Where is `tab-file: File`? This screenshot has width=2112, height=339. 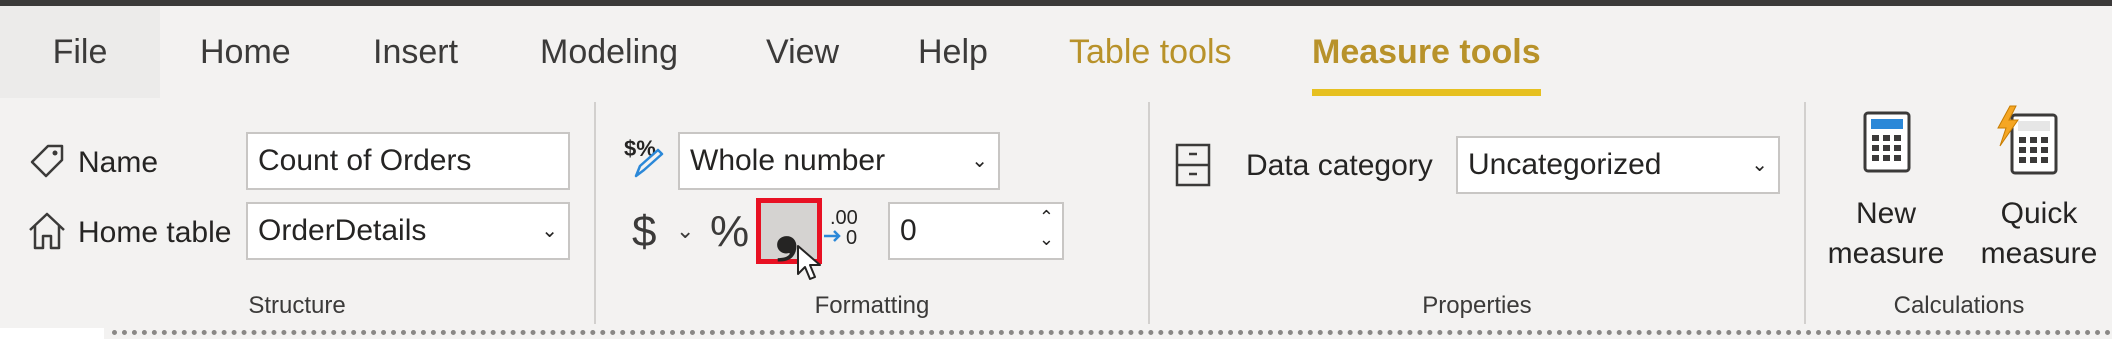 tab-file: File is located at coordinates (80, 52).